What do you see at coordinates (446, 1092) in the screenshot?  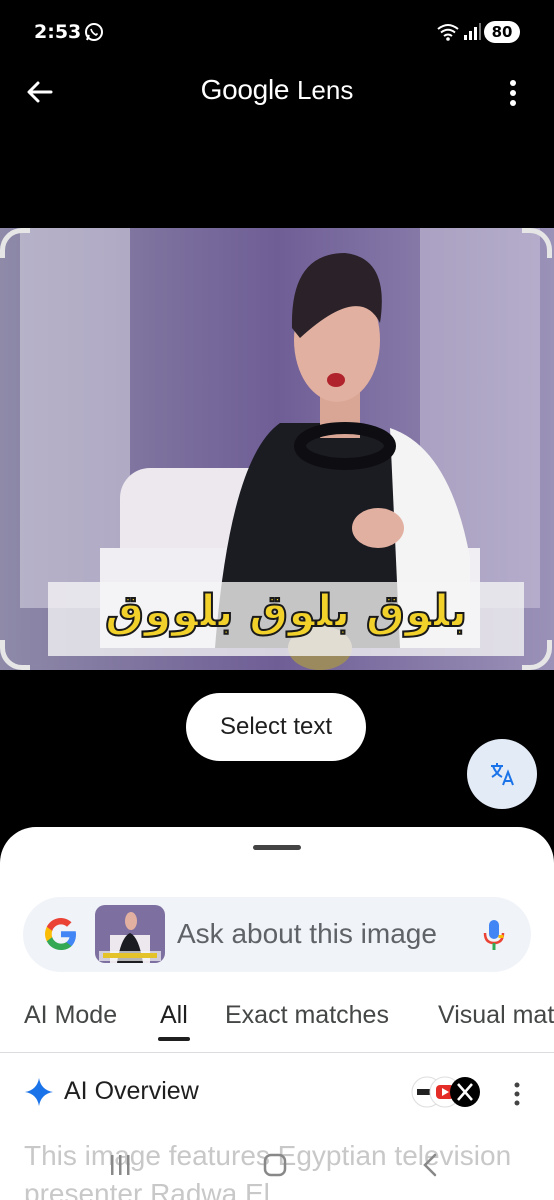 I see `source-icons` at bounding box center [446, 1092].